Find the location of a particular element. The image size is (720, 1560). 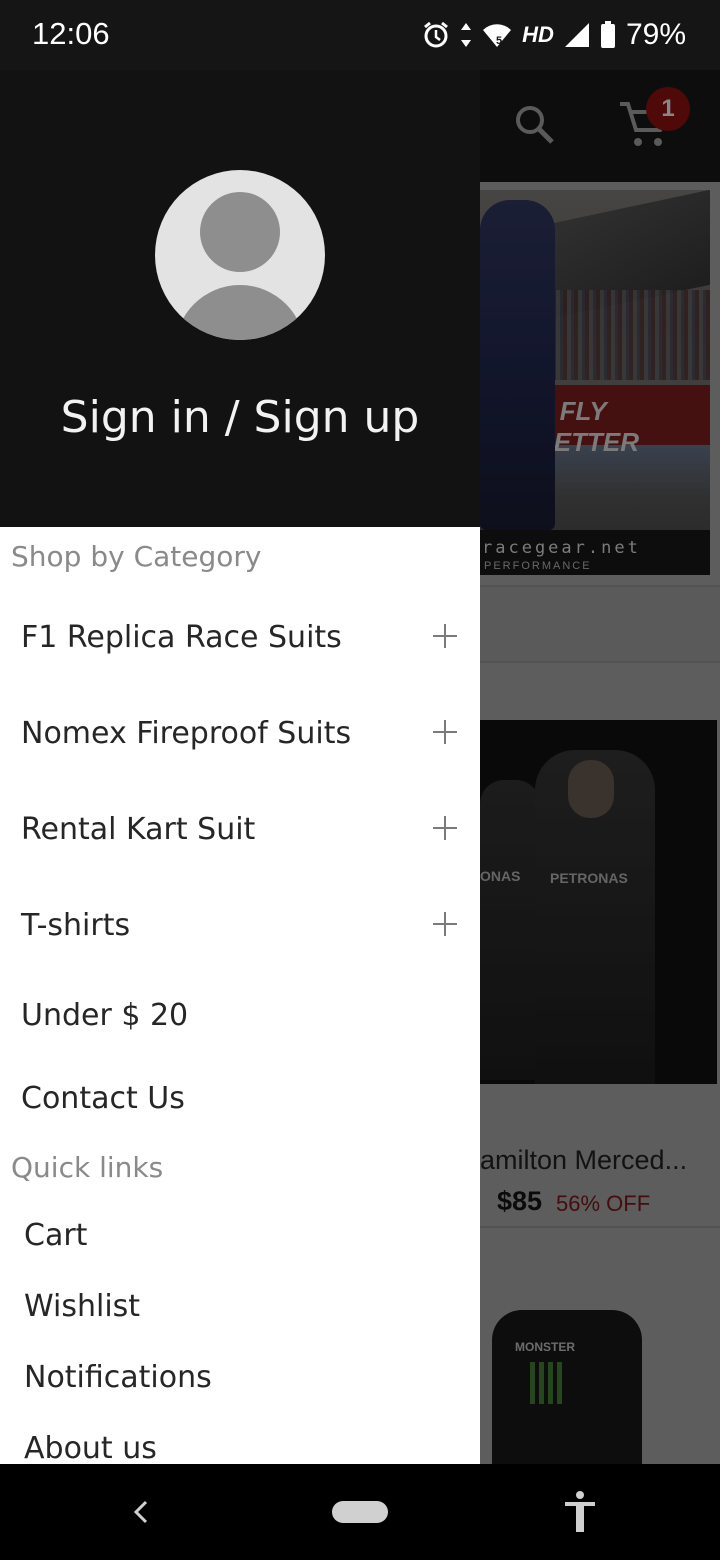

battery-icon is located at coordinates (607, 34).